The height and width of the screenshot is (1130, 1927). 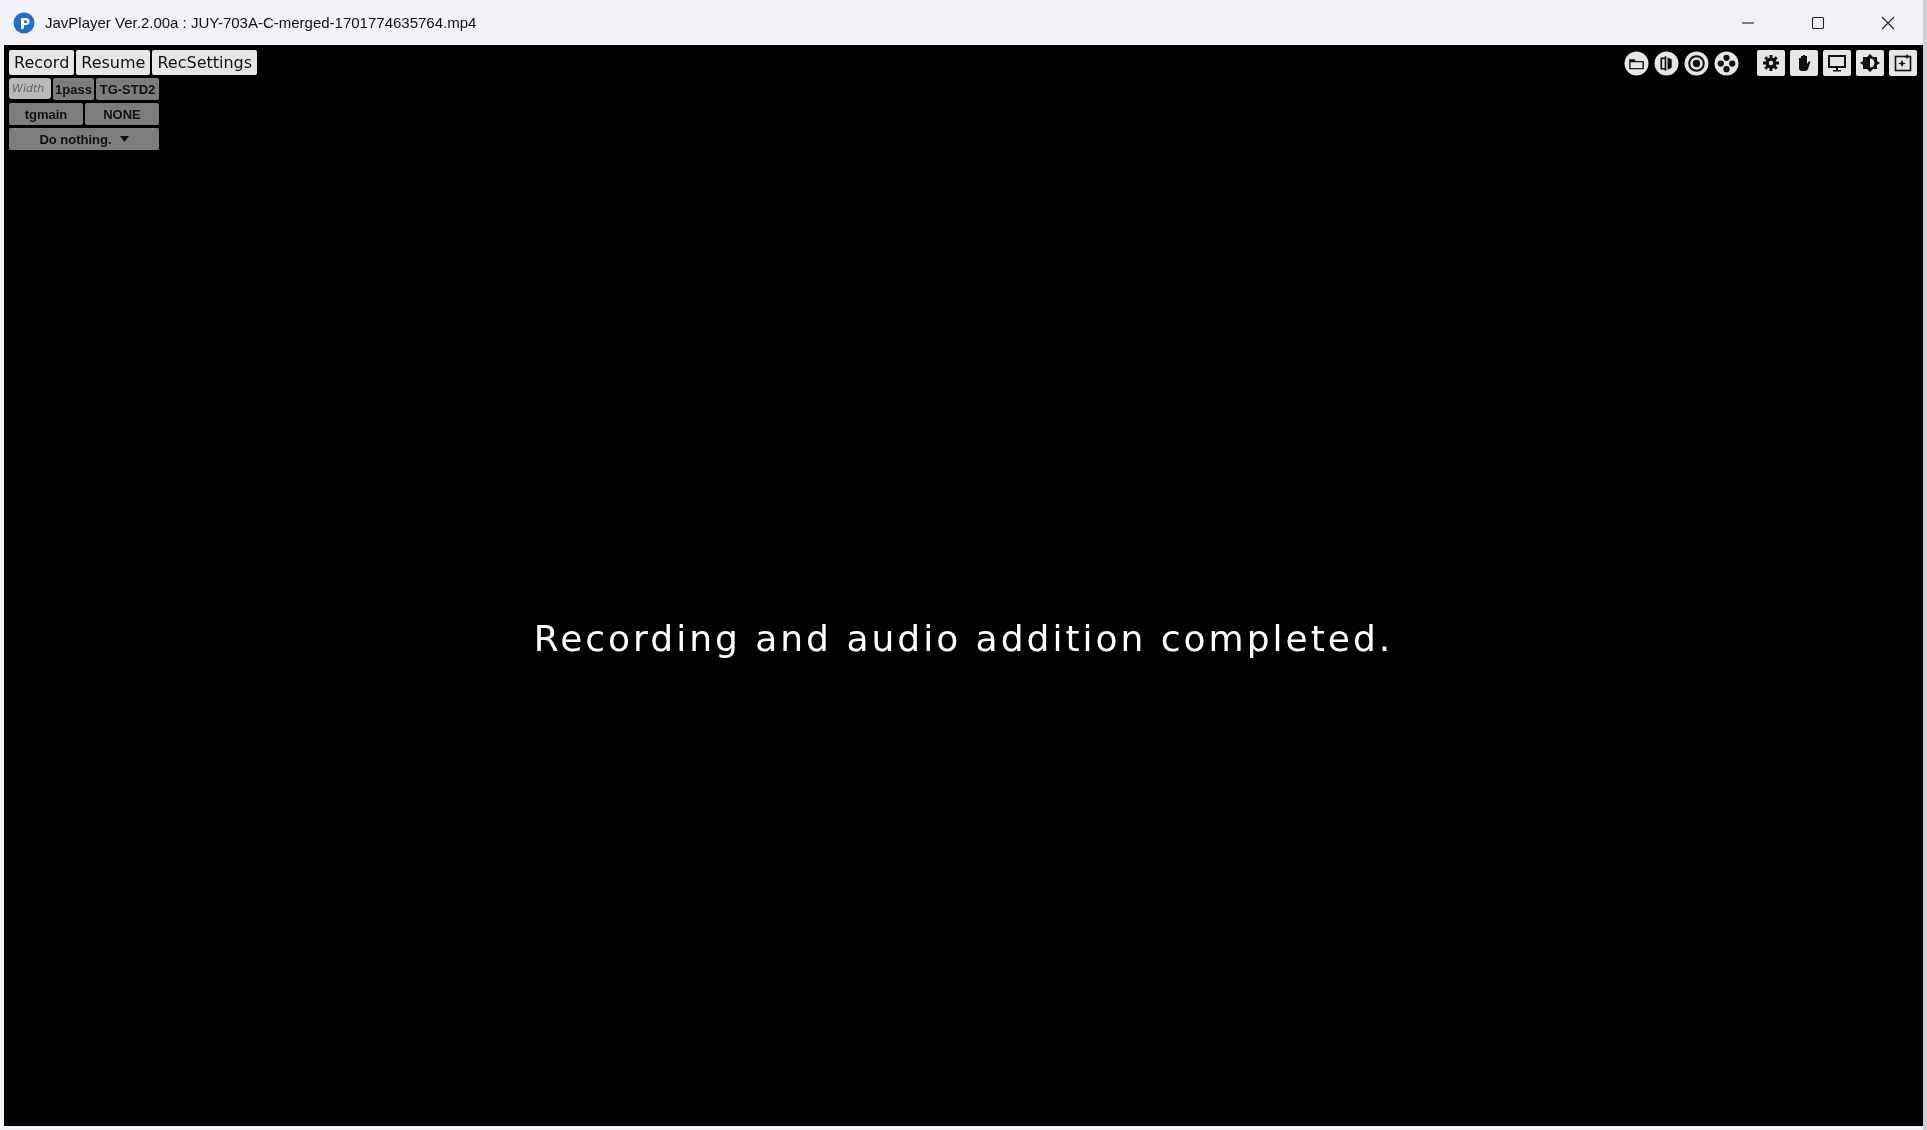 What do you see at coordinates (1666, 63) in the screenshot?
I see `split-panel-icon` at bounding box center [1666, 63].